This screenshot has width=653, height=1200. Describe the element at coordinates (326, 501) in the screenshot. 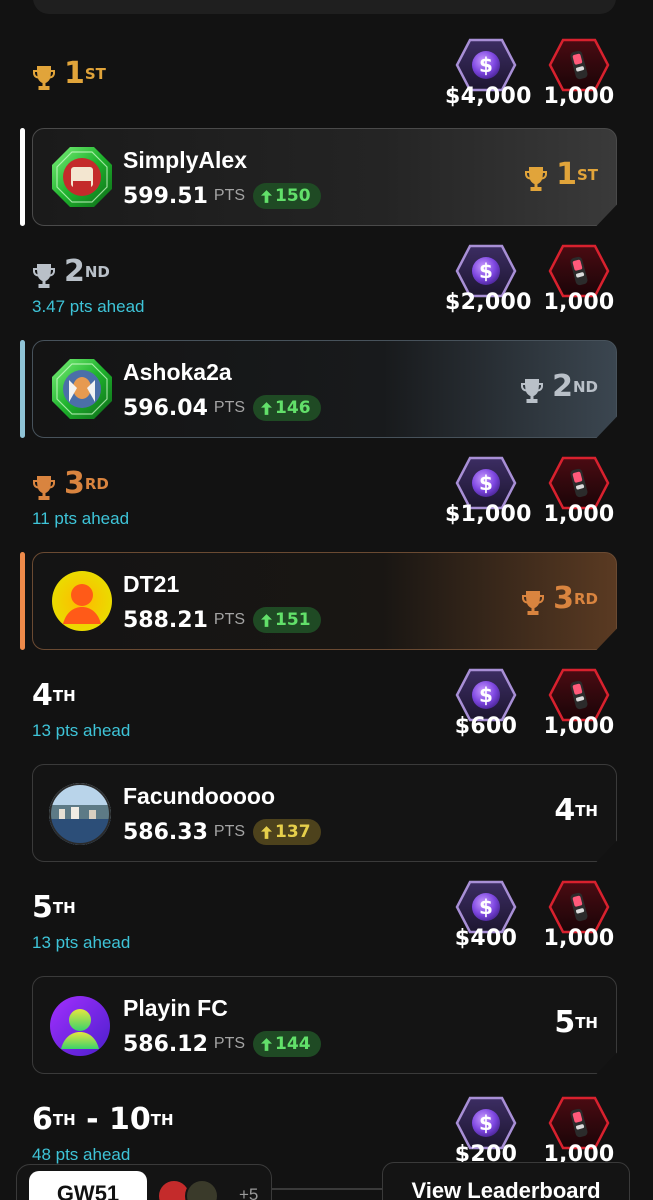

I see `rank-row-3: 3RD 11 pts ahead $1,000 1,000` at that location.